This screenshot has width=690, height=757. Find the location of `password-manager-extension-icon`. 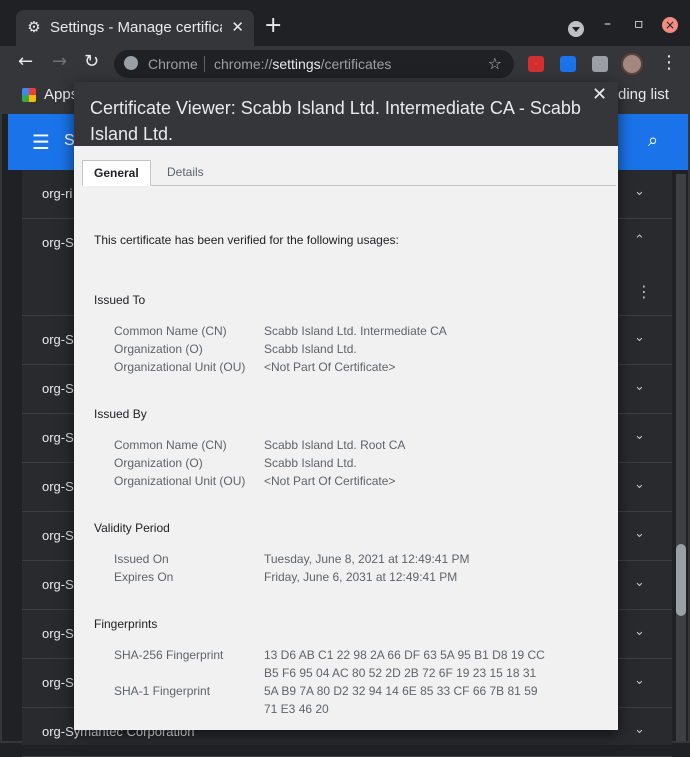

password-manager-extension-icon is located at coordinates (536, 64).